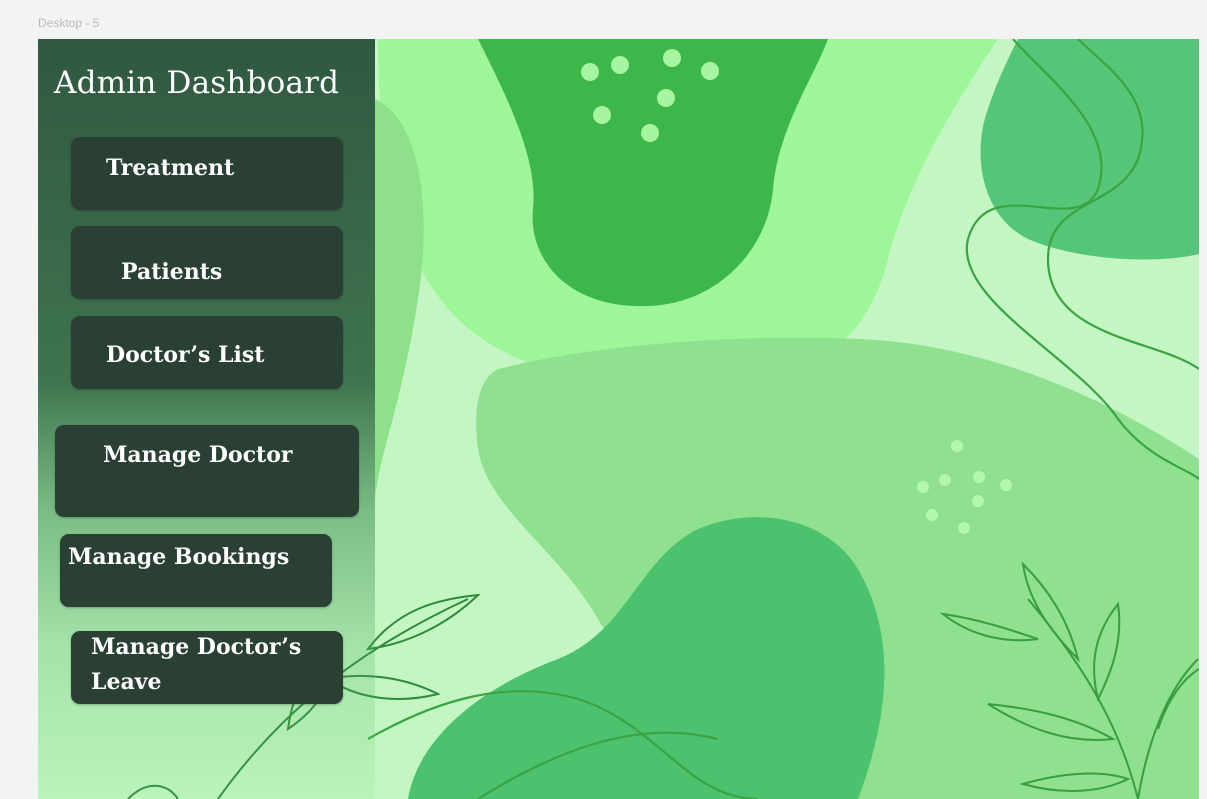 The width and height of the screenshot is (1207, 799). I want to click on frame-label: Desktop - 5, so click(69, 23).